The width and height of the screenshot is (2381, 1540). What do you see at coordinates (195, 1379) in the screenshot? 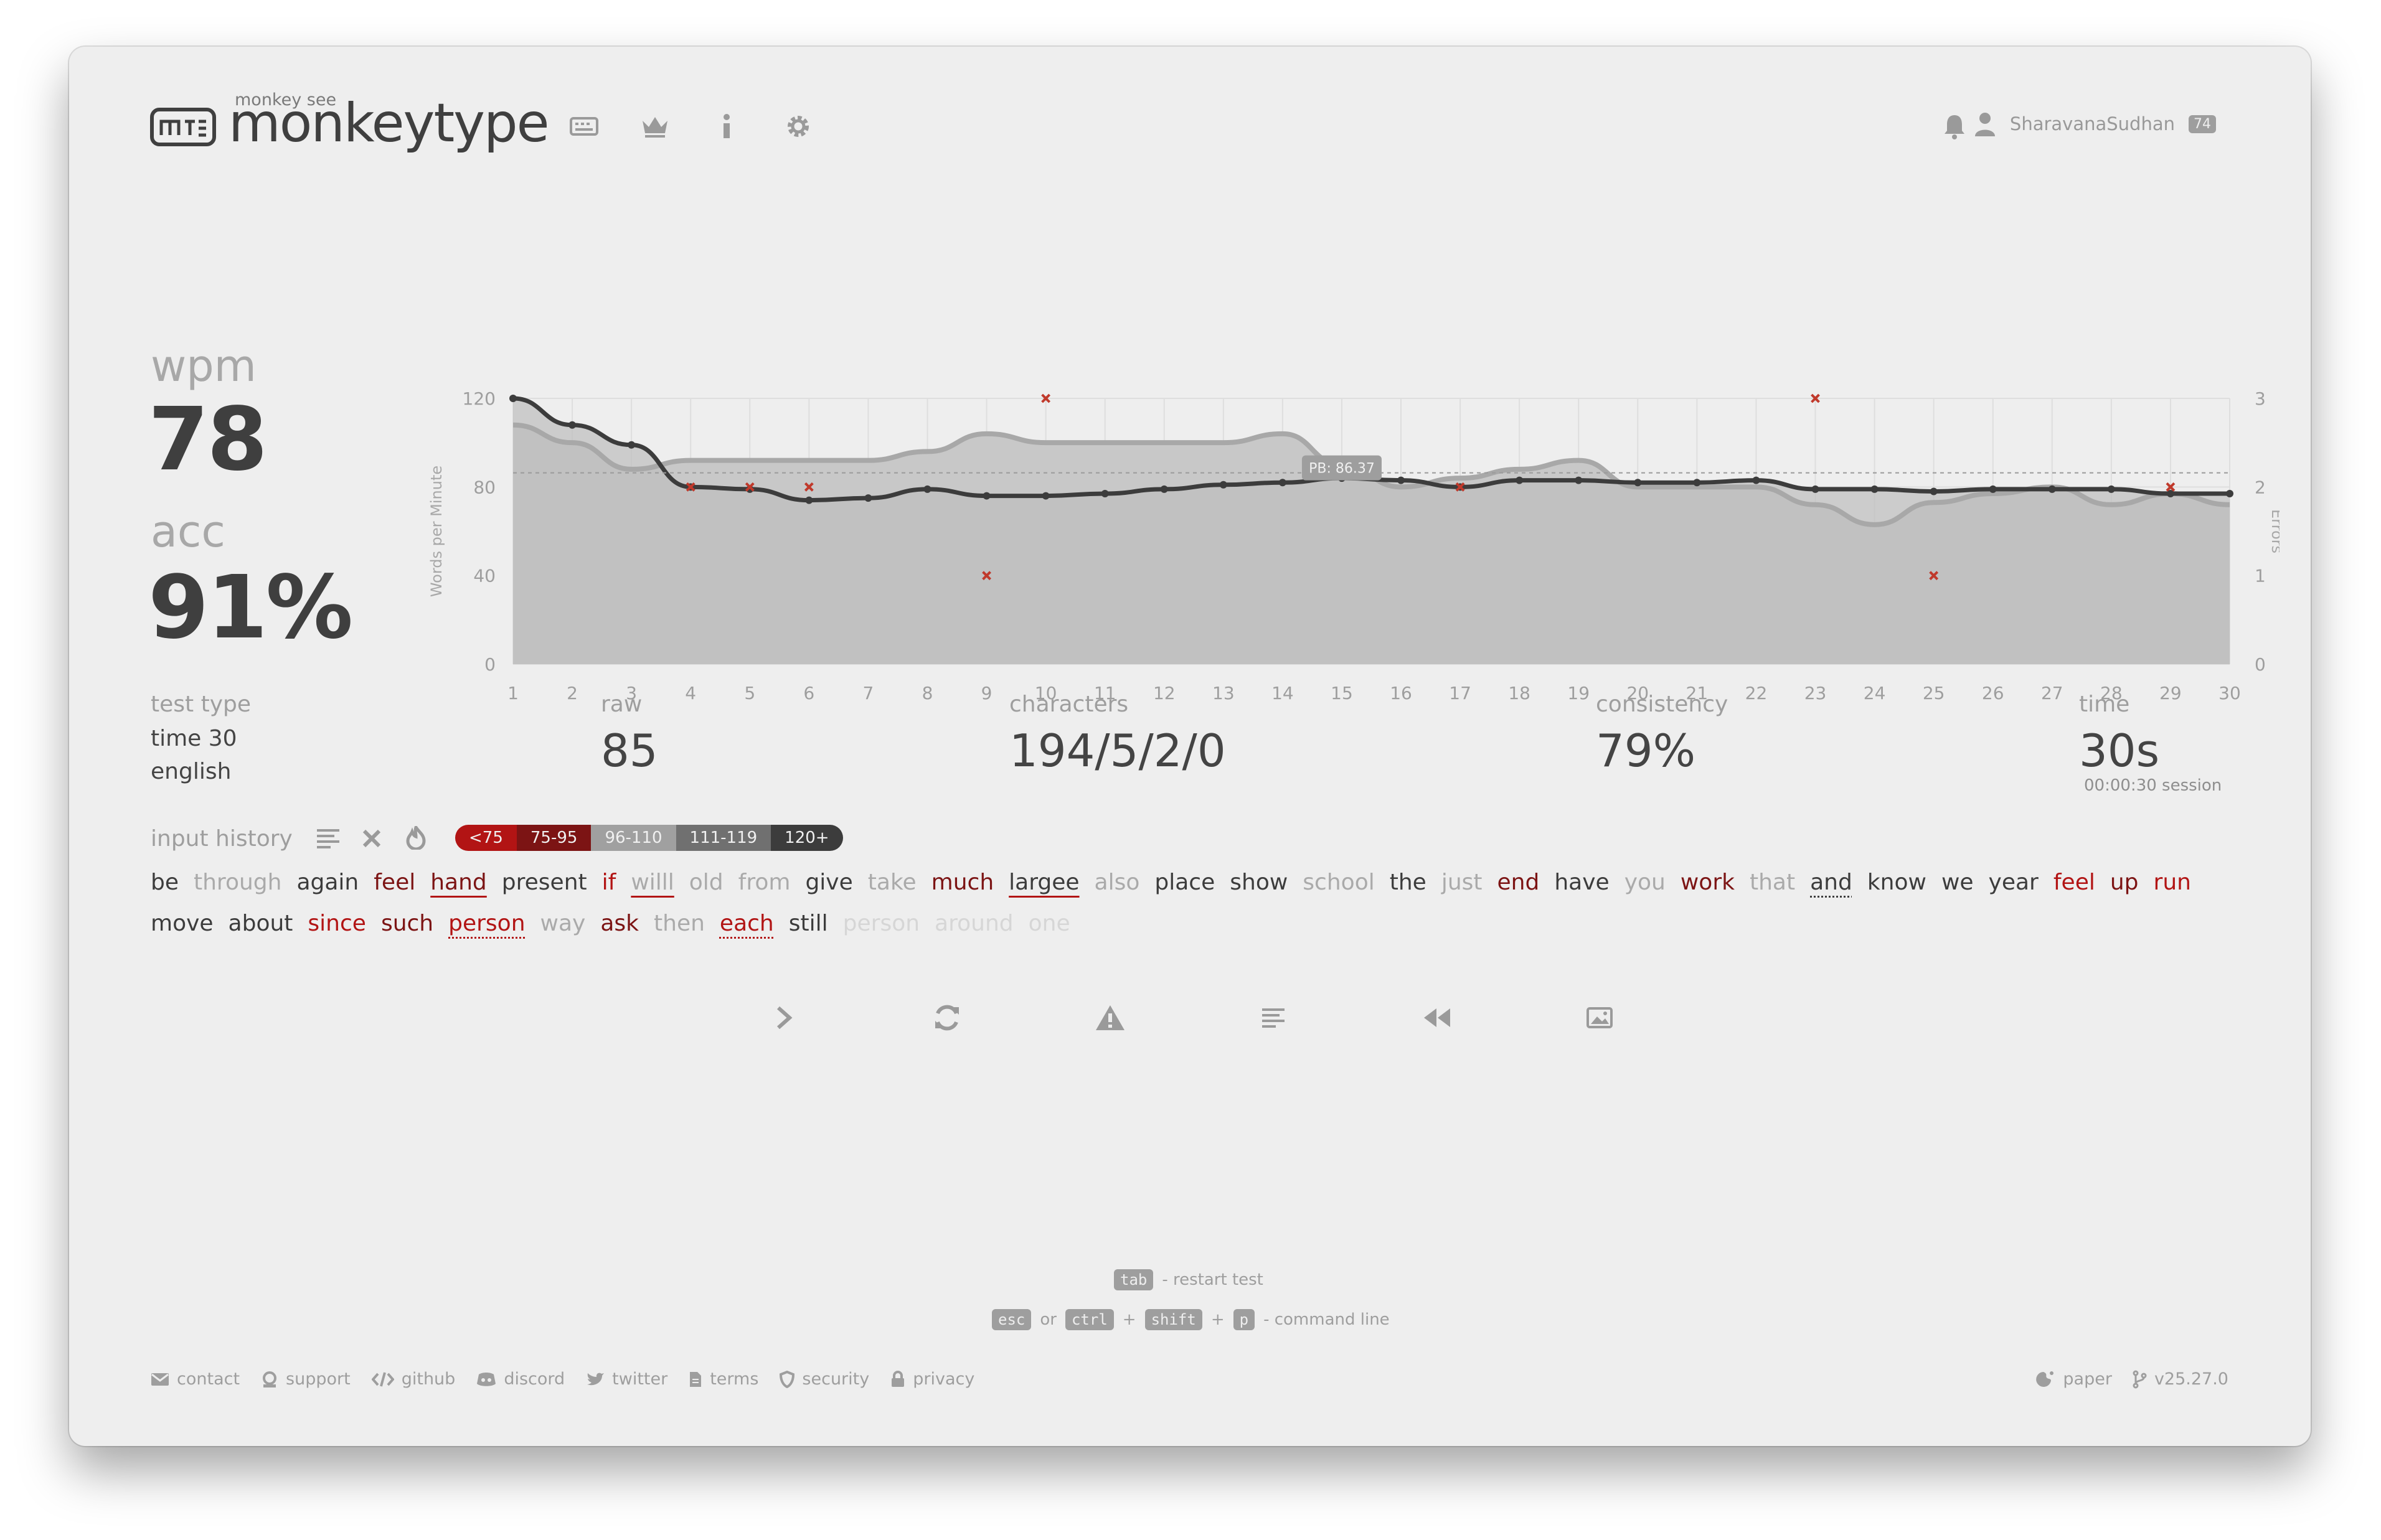
I see `footer-contact: contact` at bounding box center [195, 1379].